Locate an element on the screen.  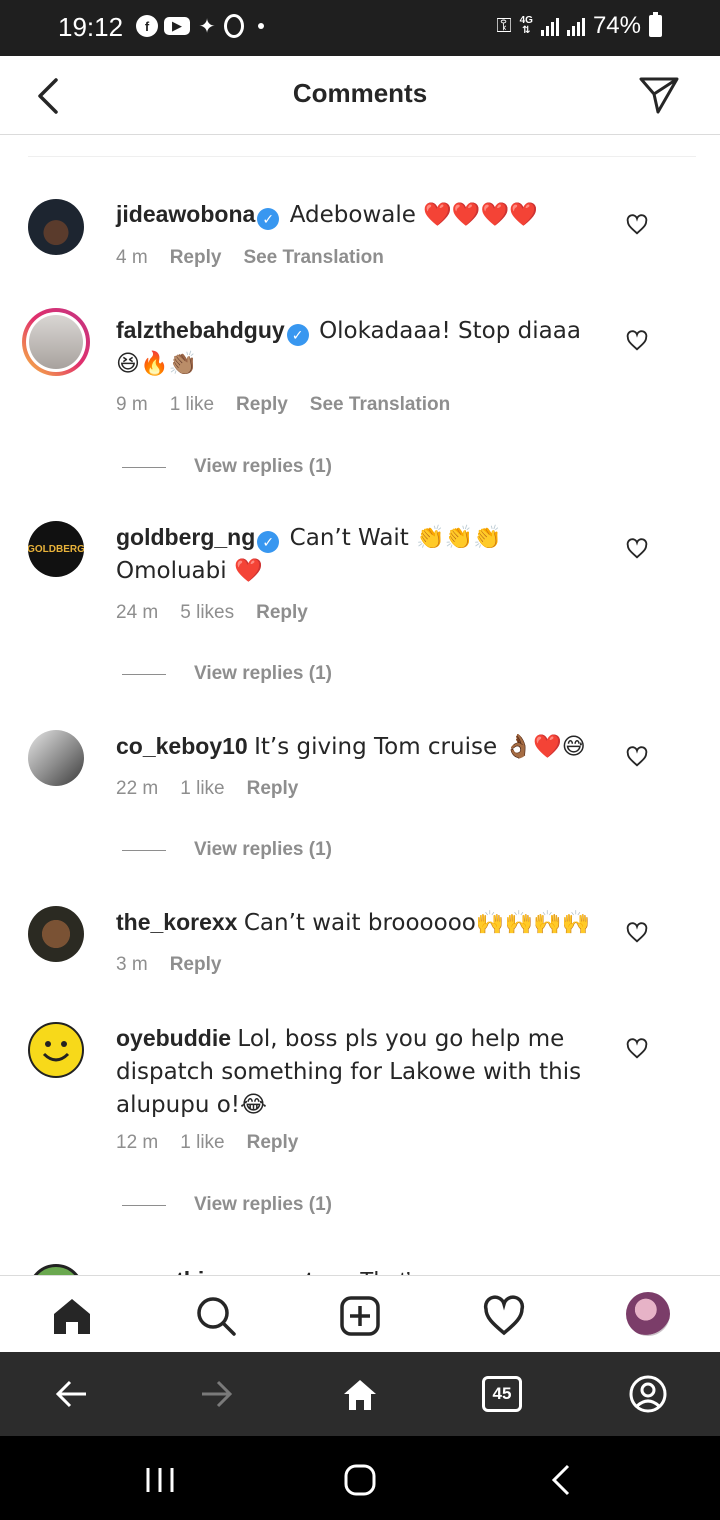
comment-time: 3 m is located at coordinates (132, 964).